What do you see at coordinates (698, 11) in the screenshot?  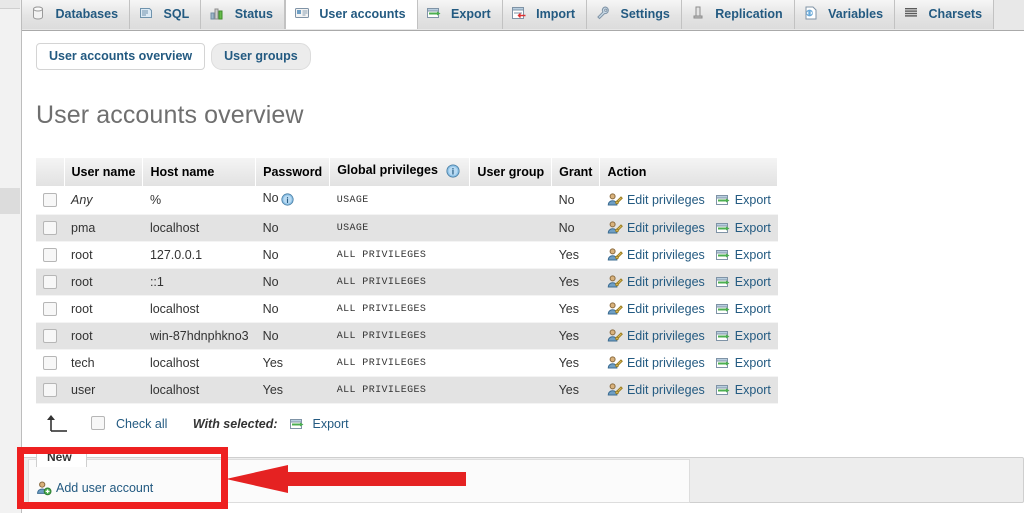 I see `replication-icon` at bounding box center [698, 11].